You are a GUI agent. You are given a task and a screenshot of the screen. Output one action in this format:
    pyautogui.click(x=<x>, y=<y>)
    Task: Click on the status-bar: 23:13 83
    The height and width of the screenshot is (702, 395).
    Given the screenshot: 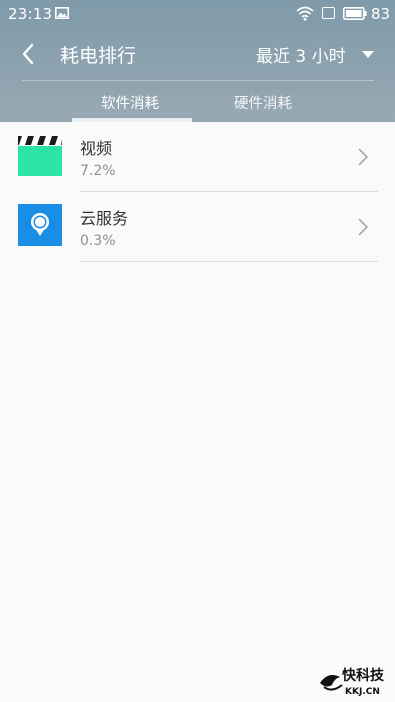 What is the action you would take?
    pyautogui.click(x=197, y=14)
    